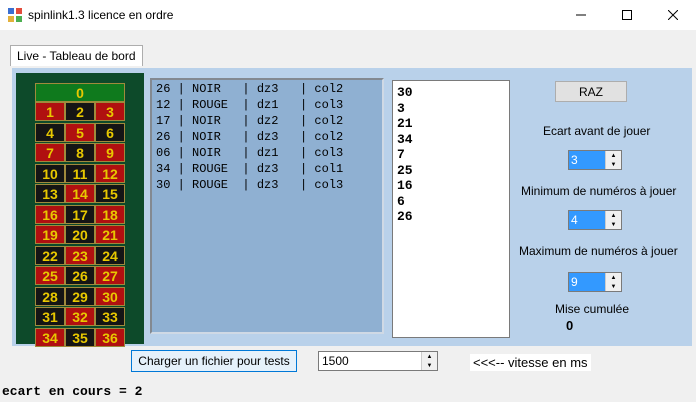 This screenshot has width=696, height=402. I want to click on maximize-icon, so click(627, 15).